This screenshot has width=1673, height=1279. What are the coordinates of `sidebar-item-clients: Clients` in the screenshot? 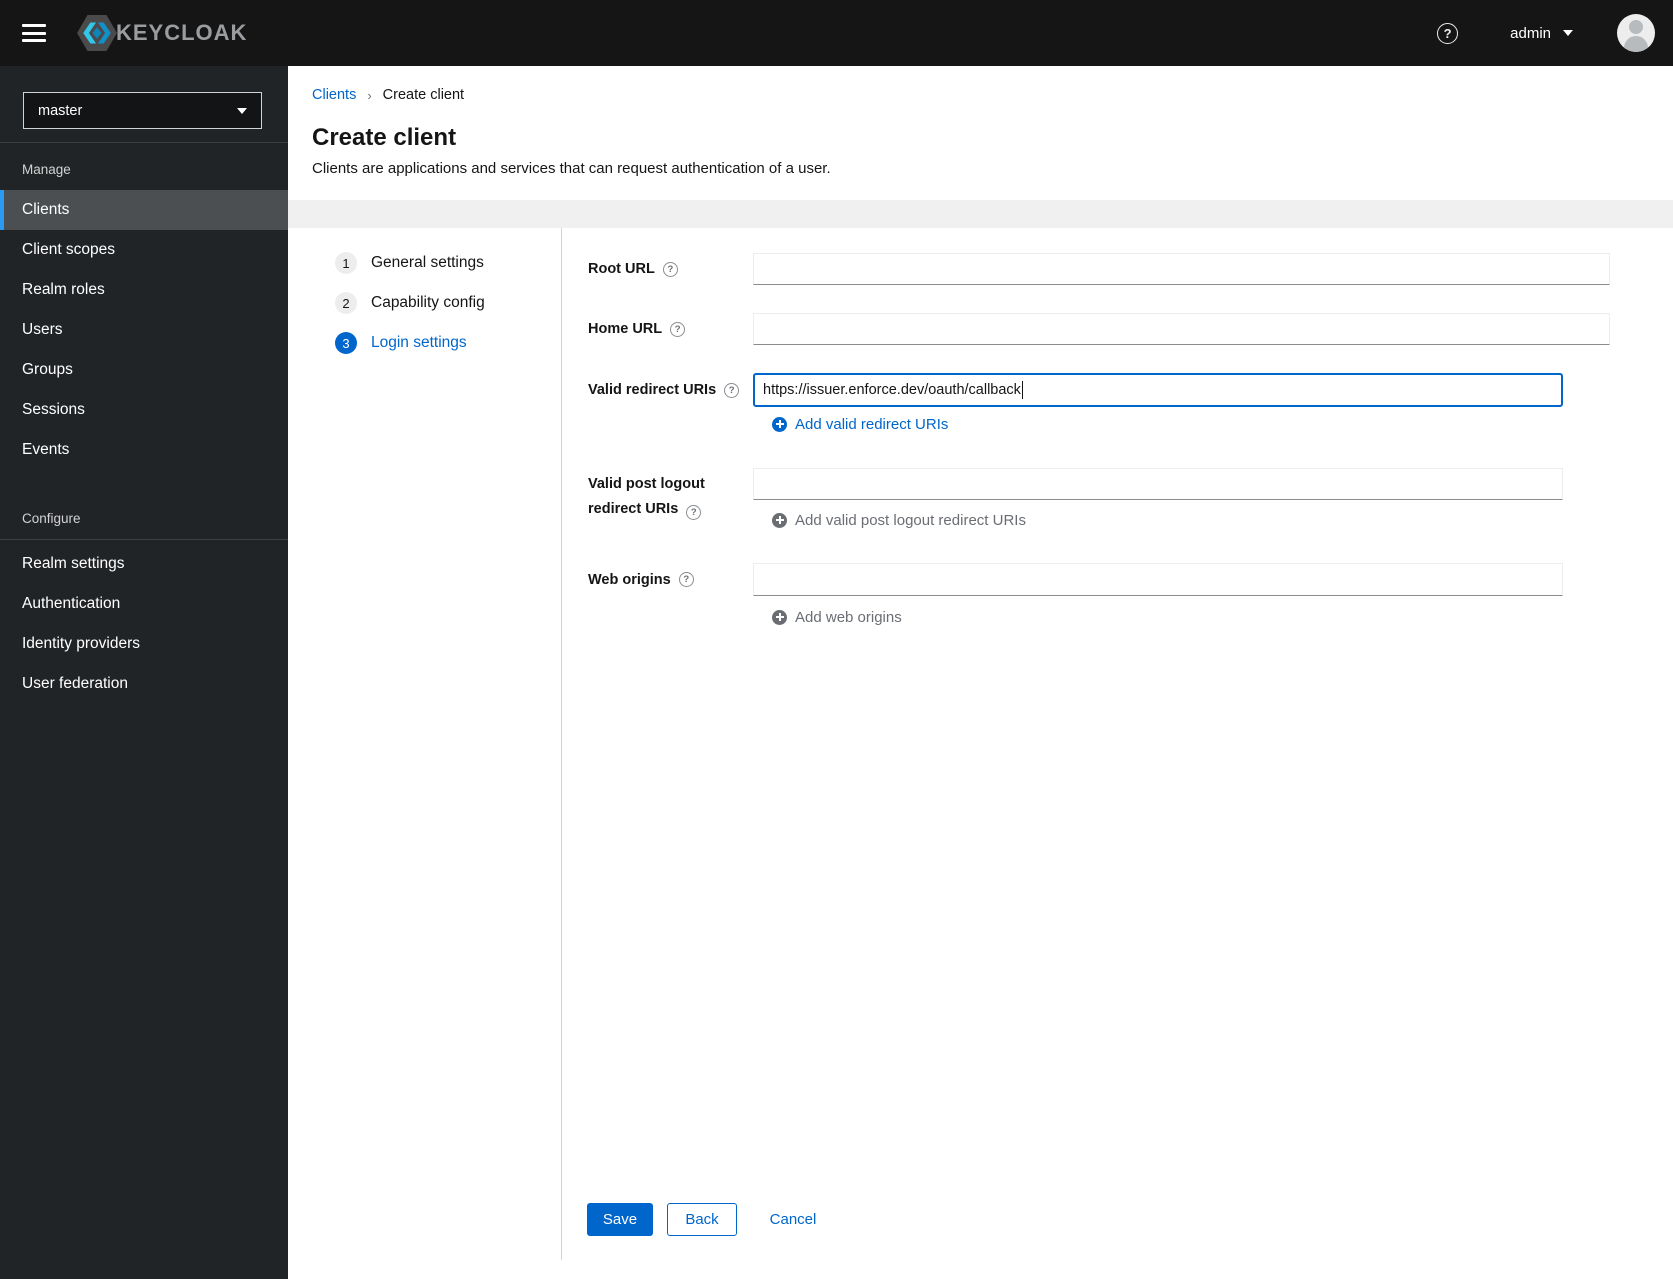 It's located at (144, 210).